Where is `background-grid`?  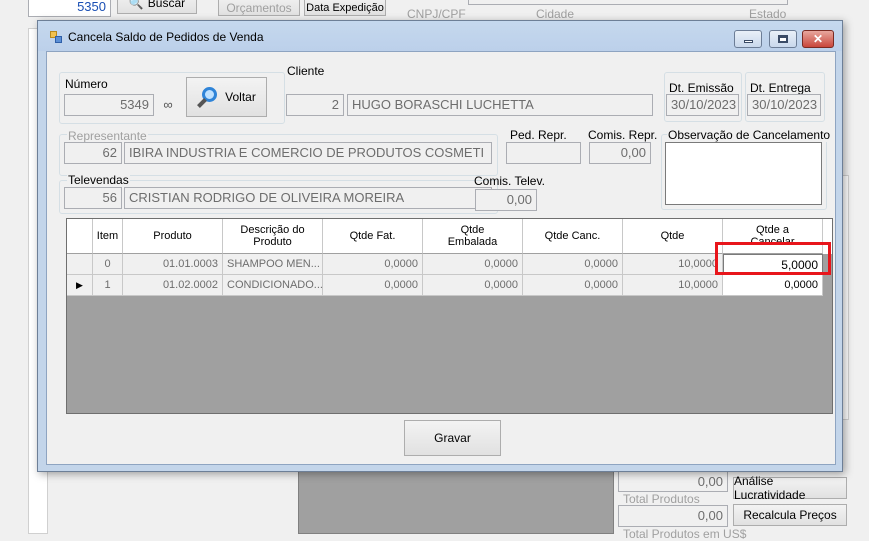
background-grid is located at coordinates (456, 502).